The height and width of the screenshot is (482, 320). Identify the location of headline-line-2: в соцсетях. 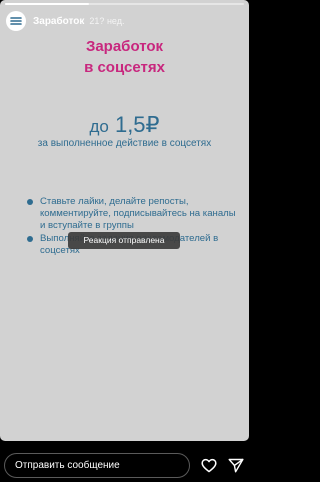
(124, 67).